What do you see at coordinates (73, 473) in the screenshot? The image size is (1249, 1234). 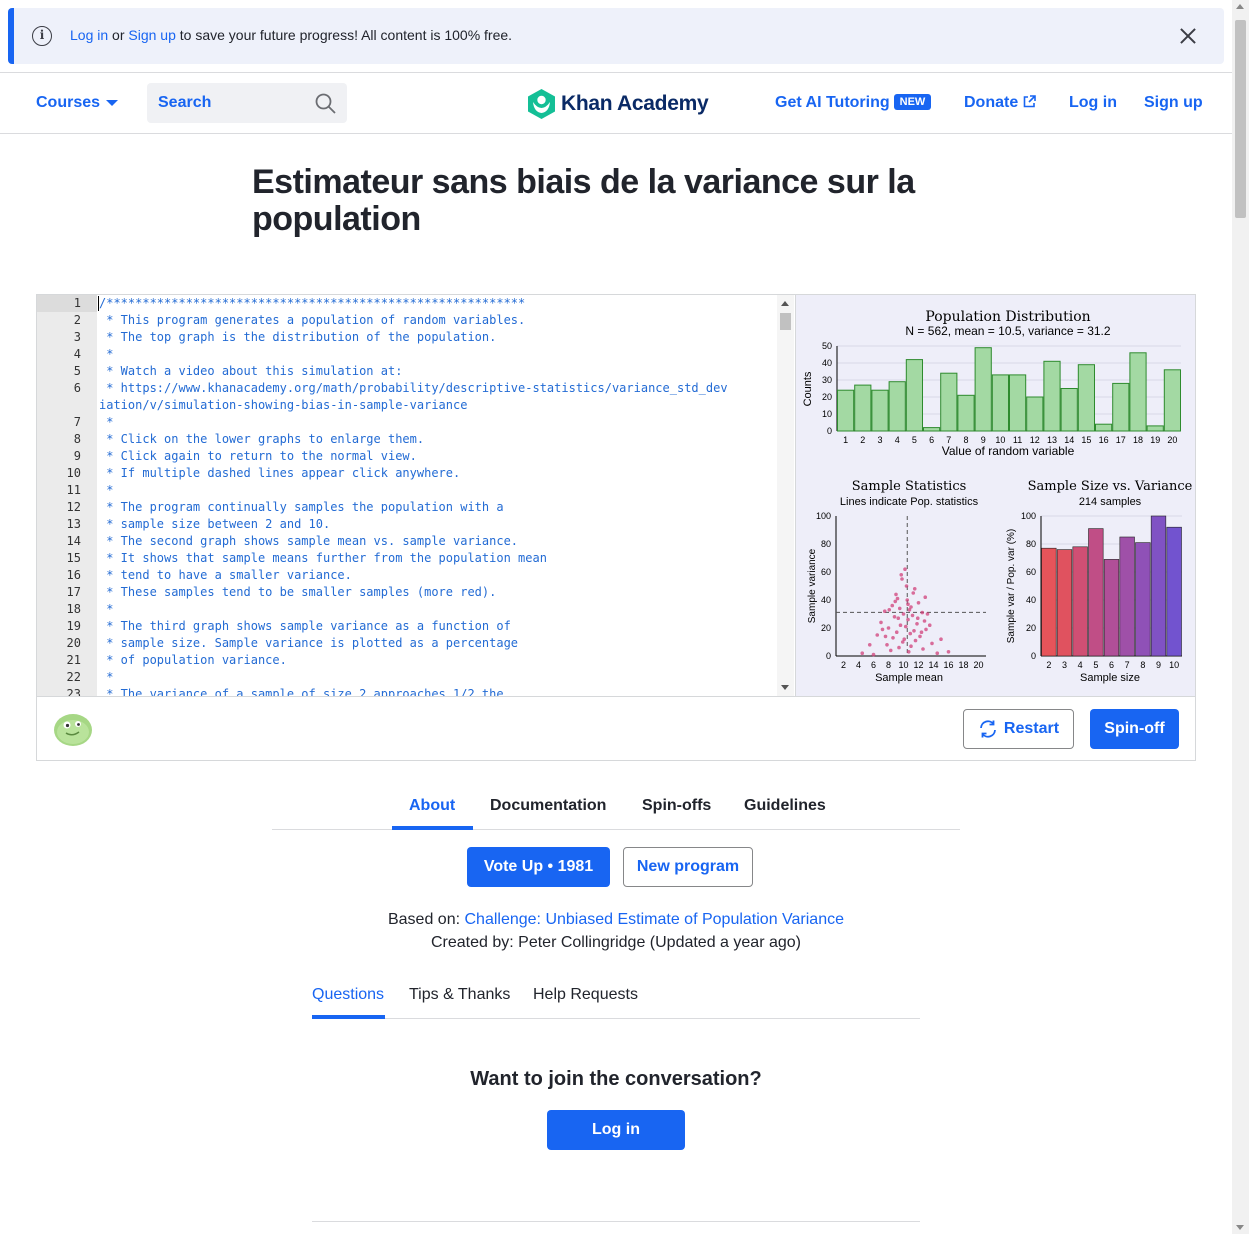 I see `line-number: 10` at bounding box center [73, 473].